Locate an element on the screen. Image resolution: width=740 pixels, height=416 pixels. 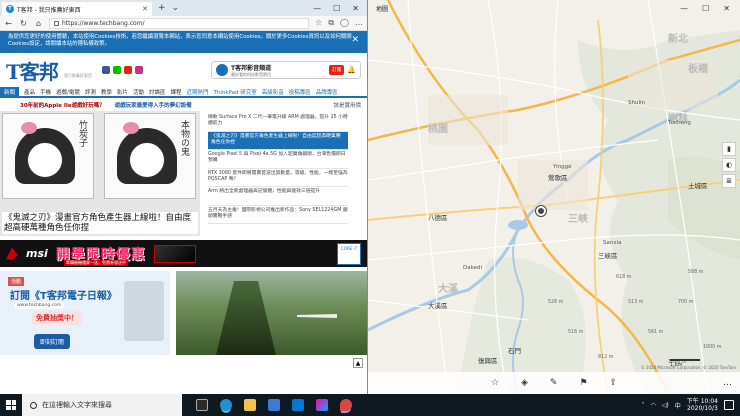
close-window-icon: ✕ is located at coordinates (355, 8).